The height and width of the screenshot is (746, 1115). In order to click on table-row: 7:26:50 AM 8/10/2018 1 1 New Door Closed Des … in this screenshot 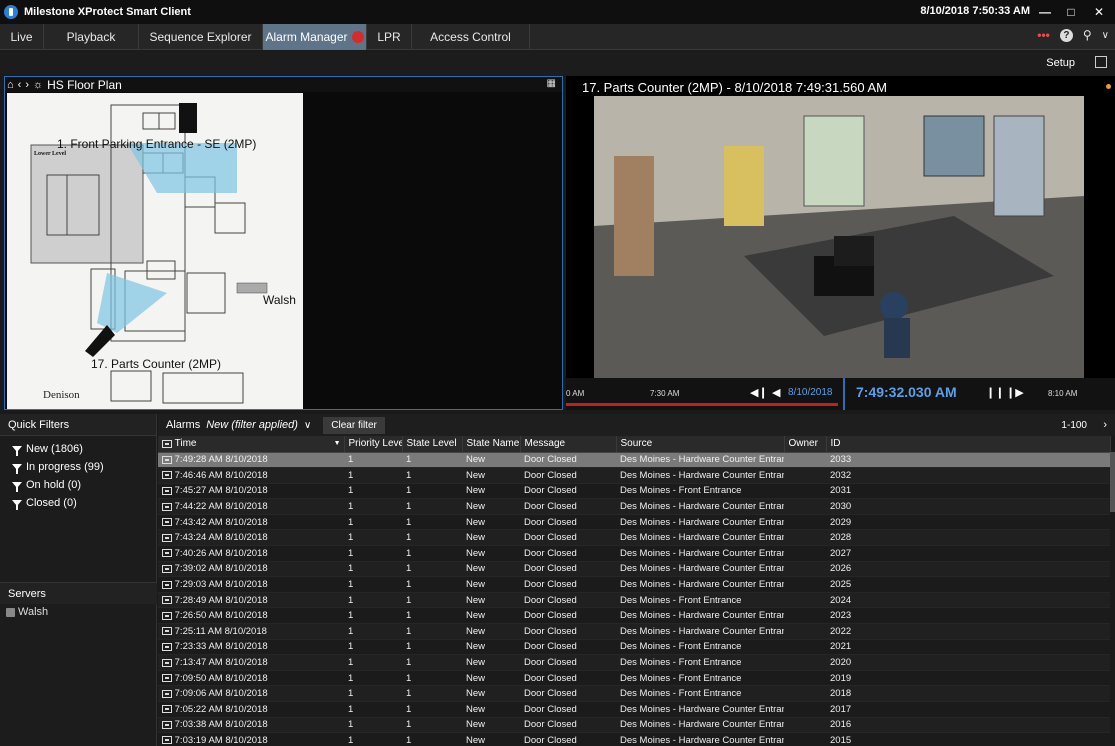, I will do `click(634, 616)`.